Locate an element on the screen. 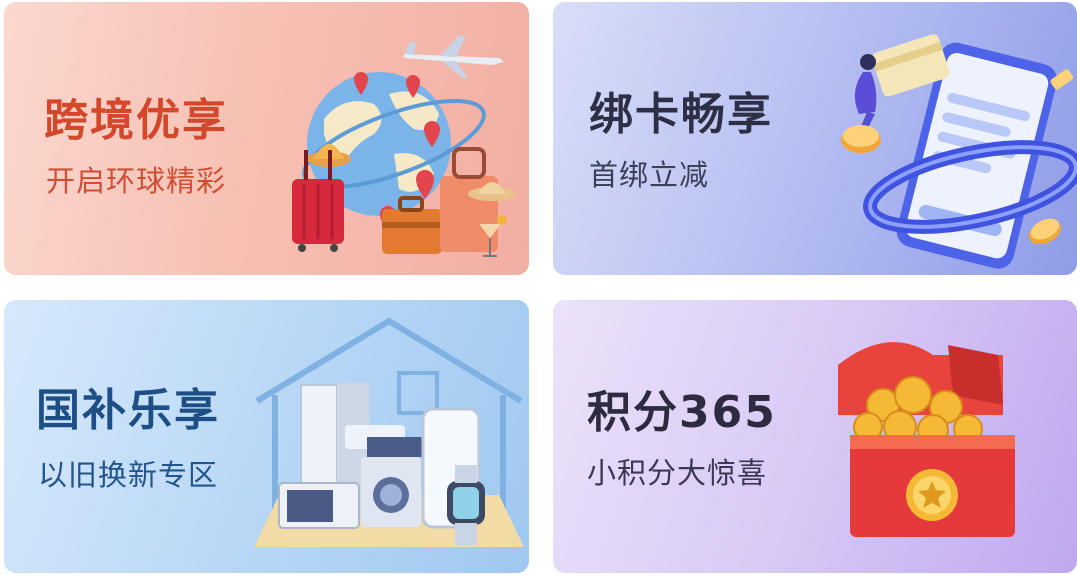 The image size is (1077, 575). card-title: 绑卡畅享 is located at coordinates (681, 114).